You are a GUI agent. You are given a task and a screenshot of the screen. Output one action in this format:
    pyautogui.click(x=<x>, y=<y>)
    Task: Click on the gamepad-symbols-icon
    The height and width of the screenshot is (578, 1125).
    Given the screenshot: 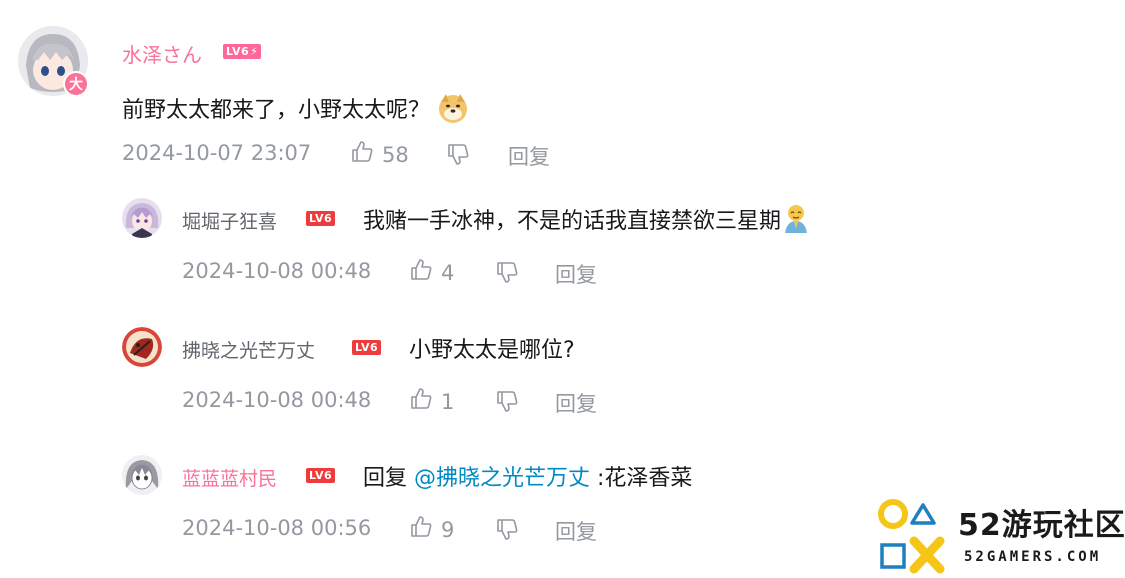 What is the action you would take?
    pyautogui.click(x=911, y=536)
    